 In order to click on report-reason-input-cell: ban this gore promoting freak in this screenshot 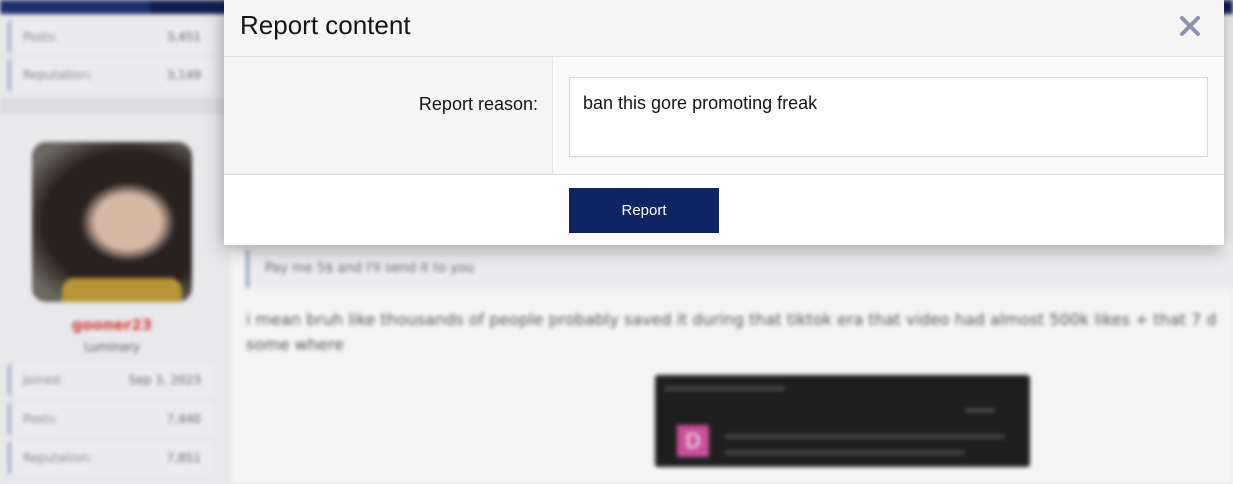, I will do `click(888, 115)`.